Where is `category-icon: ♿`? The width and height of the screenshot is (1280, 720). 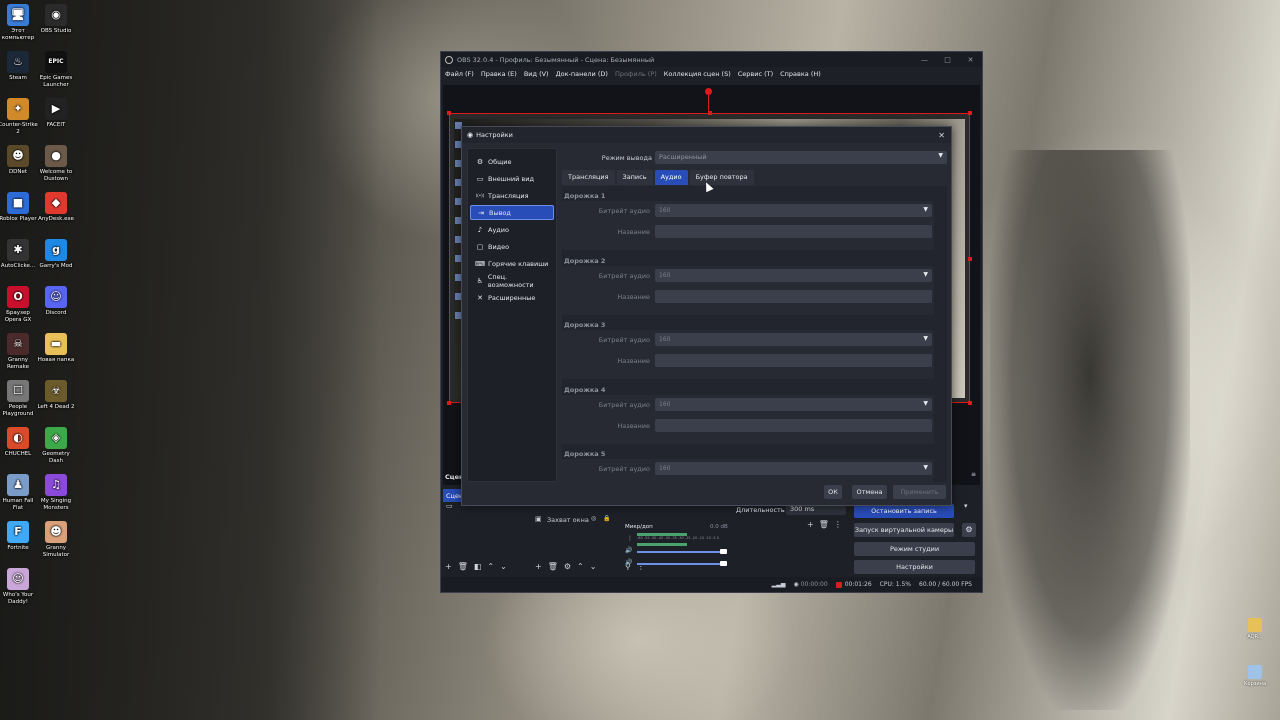 category-icon: ♿ is located at coordinates (480, 280).